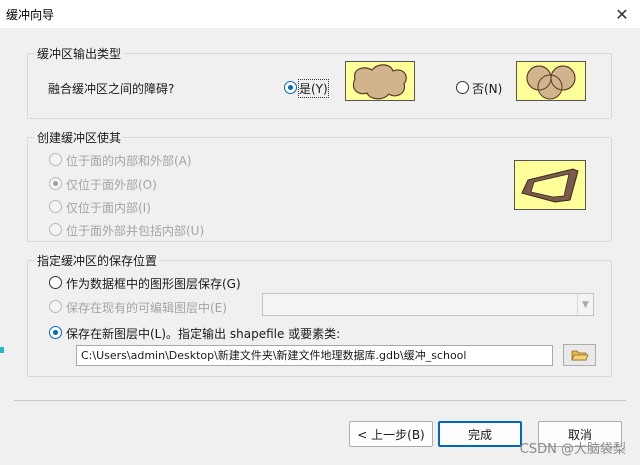  I want to click on browse-folder-button, so click(579, 355).